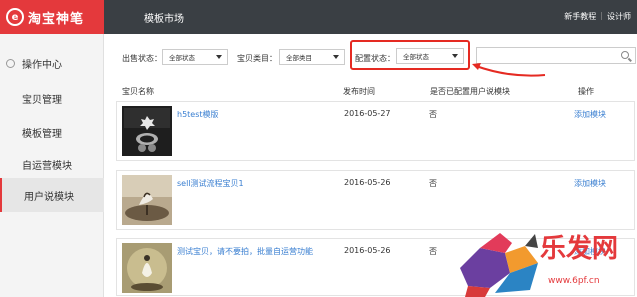 The height and width of the screenshot is (297, 637). What do you see at coordinates (56, 19) in the screenshot?
I see `logo-text: 淘宝神笔` at bounding box center [56, 19].